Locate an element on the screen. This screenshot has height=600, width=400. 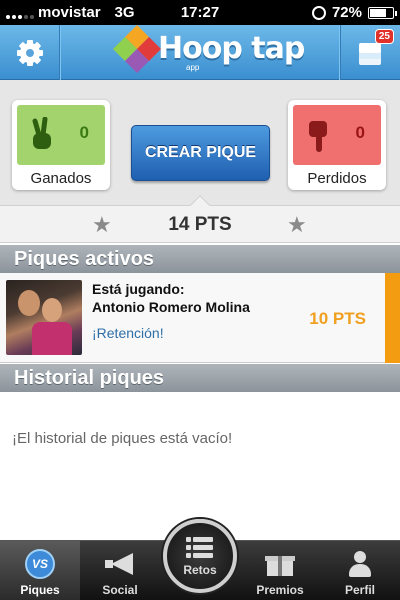
history-header: Historial piques is located at coordinates (200, 378).